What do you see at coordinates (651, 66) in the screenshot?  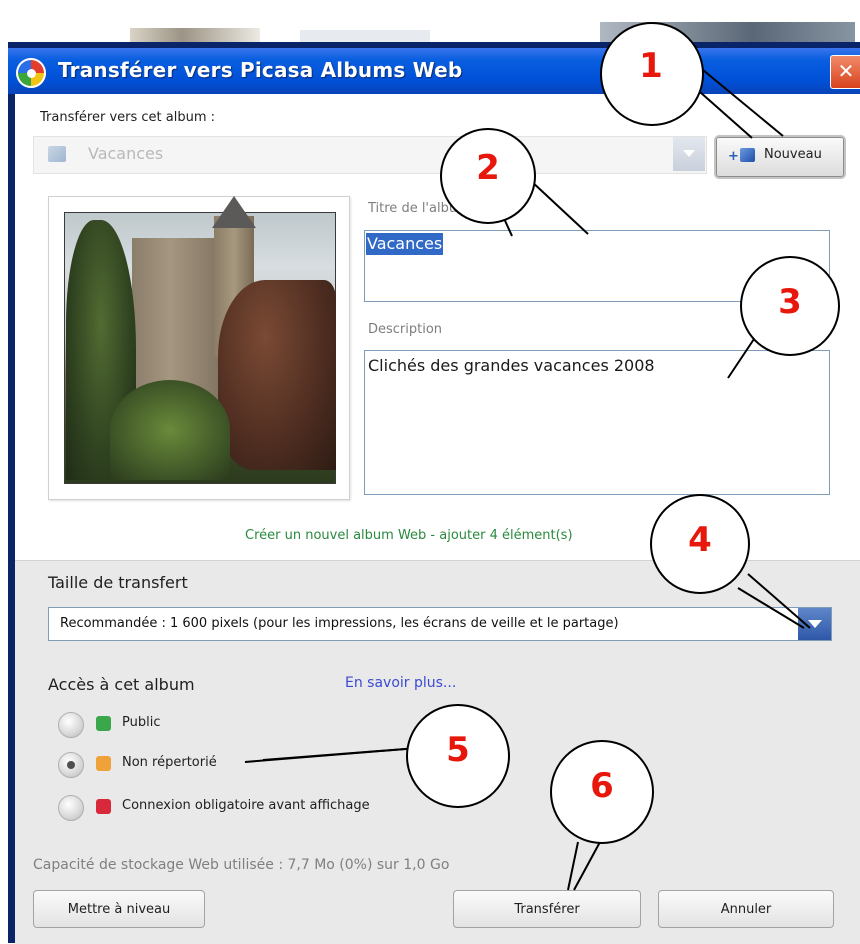 I see `callout-number-1: 1` at bounding box center [651, 66].